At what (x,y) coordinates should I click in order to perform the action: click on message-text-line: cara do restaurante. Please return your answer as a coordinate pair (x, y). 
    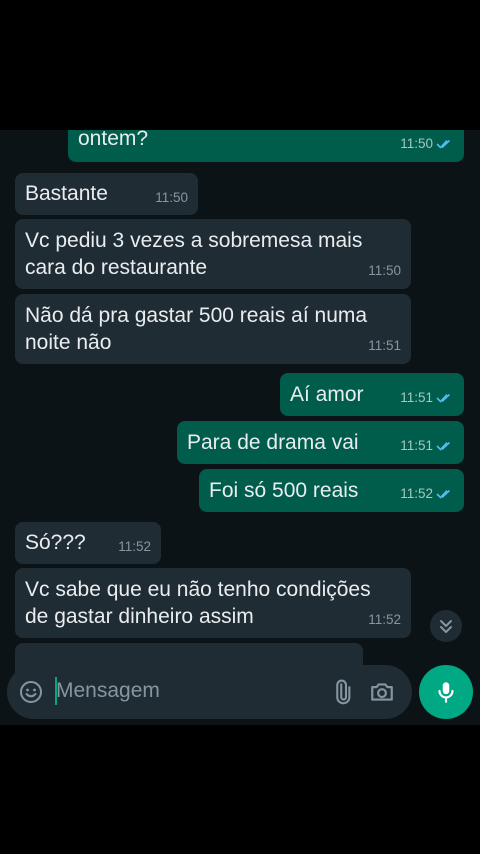
    Looking at the image, I should click on (116, 267).